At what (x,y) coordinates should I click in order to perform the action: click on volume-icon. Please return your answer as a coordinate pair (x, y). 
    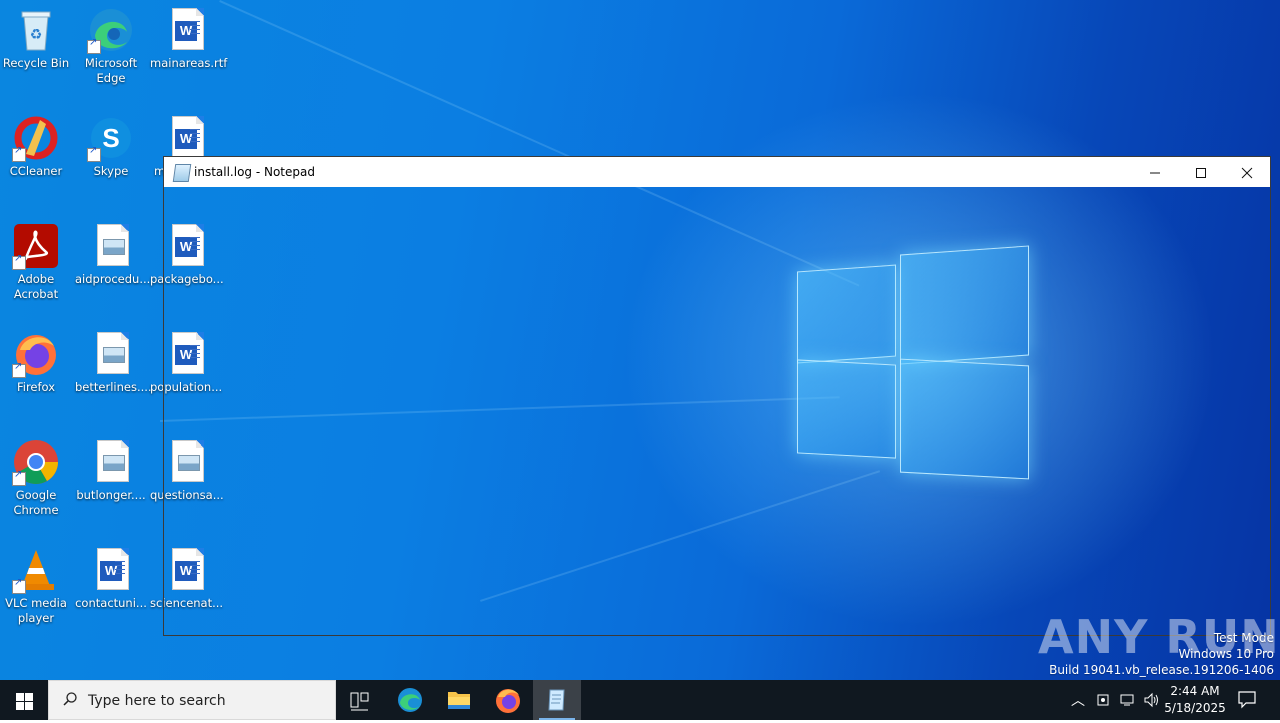
    Looking at the image, I should click on (1151, 700).